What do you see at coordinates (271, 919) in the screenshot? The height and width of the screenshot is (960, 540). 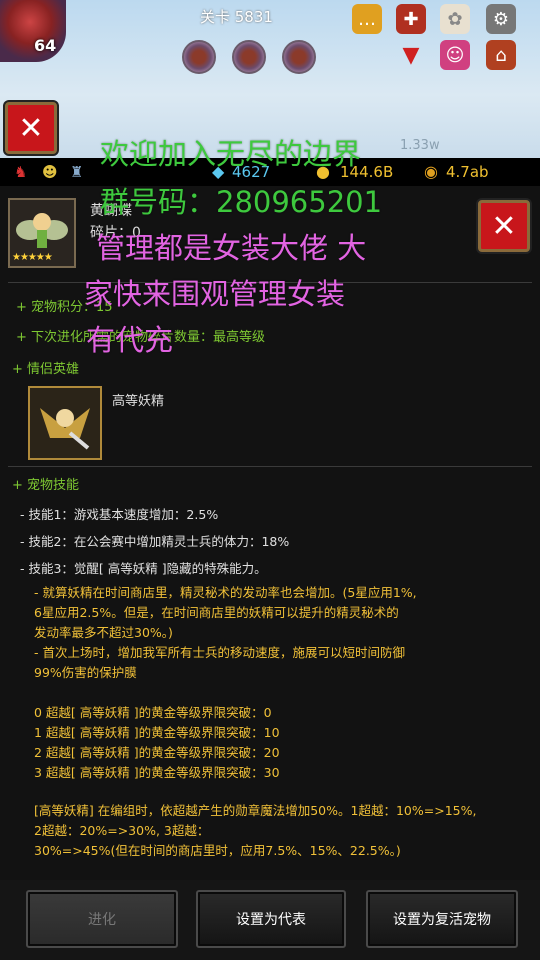 I see `set-representative-button: 设置为代表` at bounding box center [271, 919].